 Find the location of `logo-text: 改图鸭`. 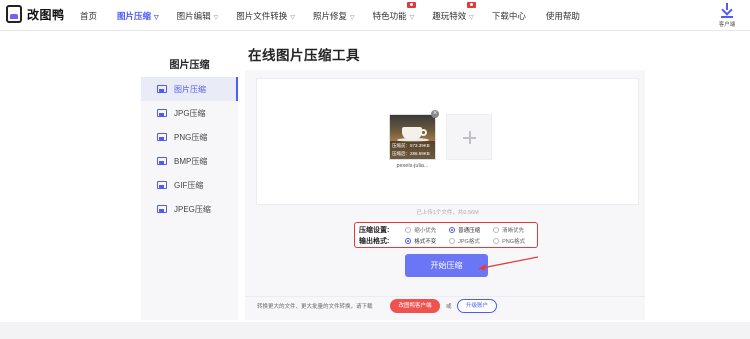

logo-text: 改图鸭 is located at coordinates (46, 14).